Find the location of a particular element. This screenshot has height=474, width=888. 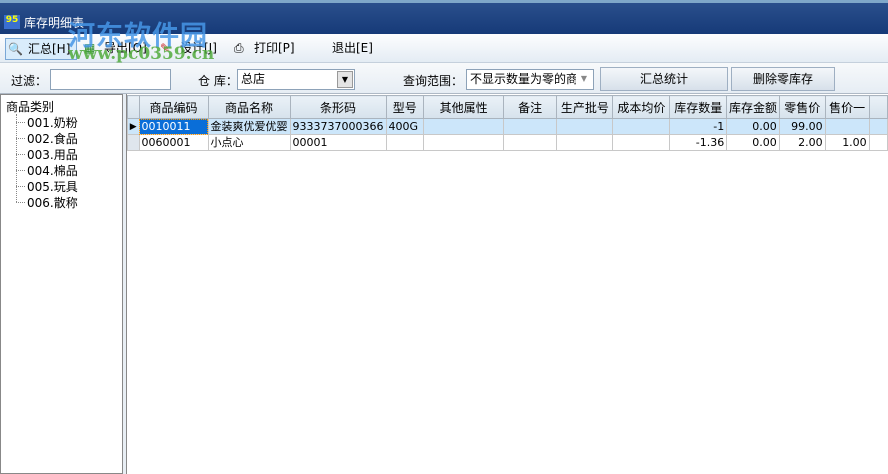

col-price-1: 售价一 is located at coordinates (847, 107).